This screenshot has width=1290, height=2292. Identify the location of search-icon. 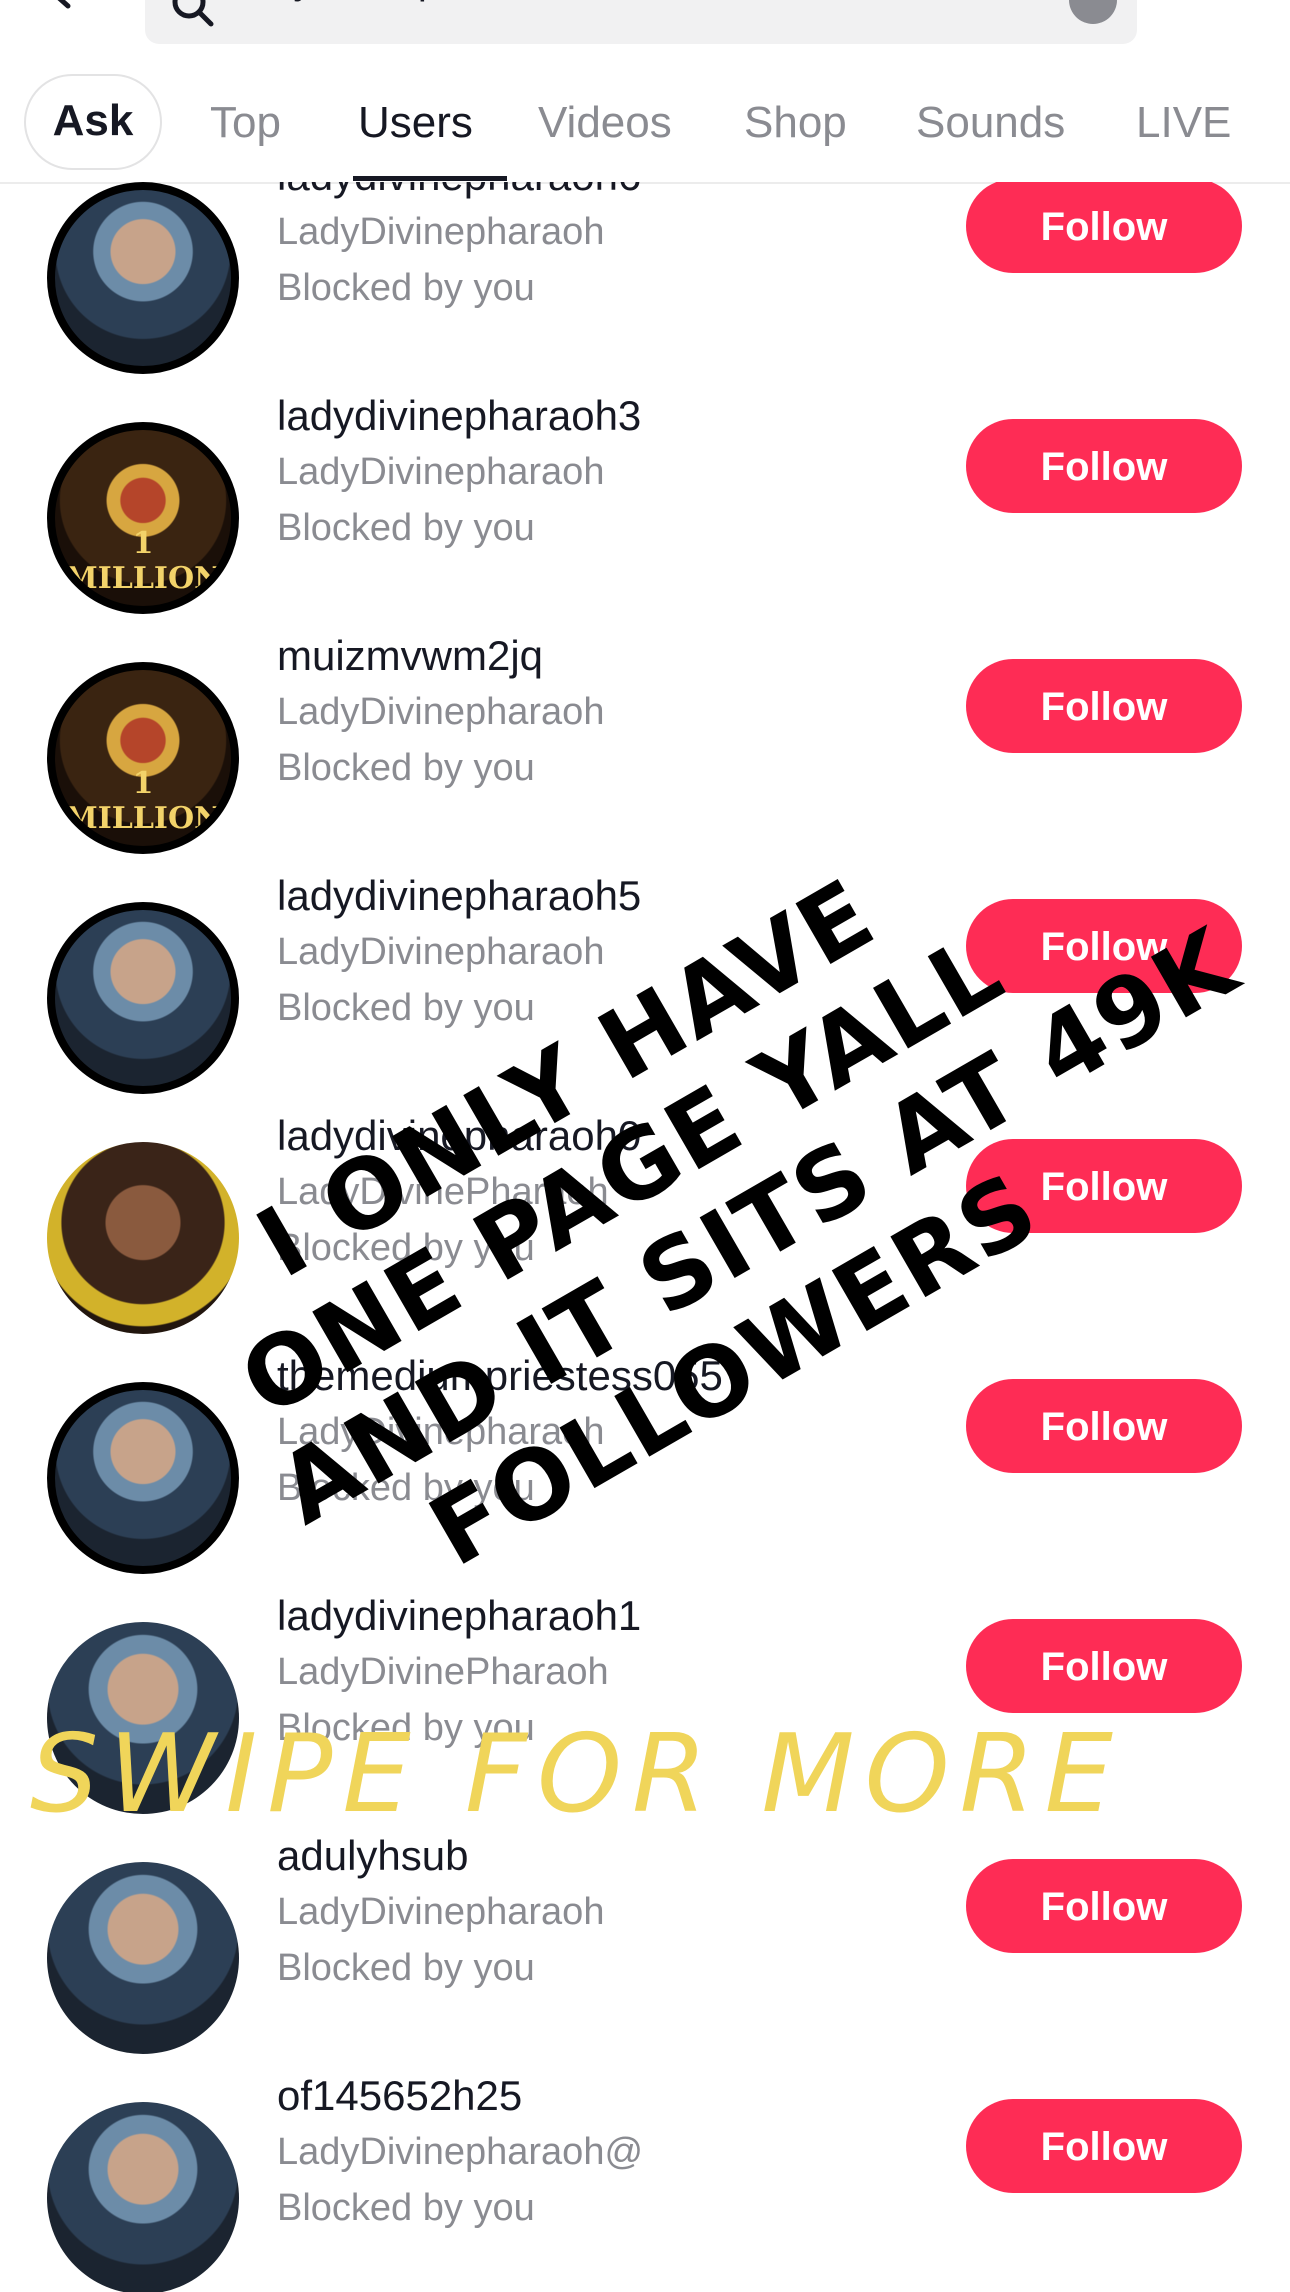
(193, 13).